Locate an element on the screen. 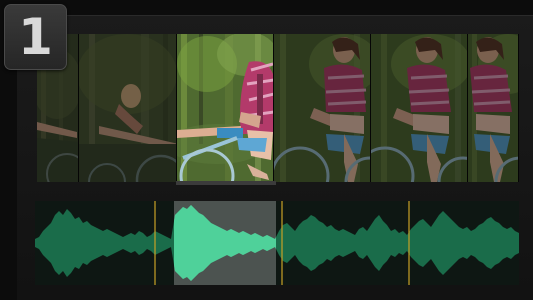  selected-frame-indicator is located at coordinates (226, 183).